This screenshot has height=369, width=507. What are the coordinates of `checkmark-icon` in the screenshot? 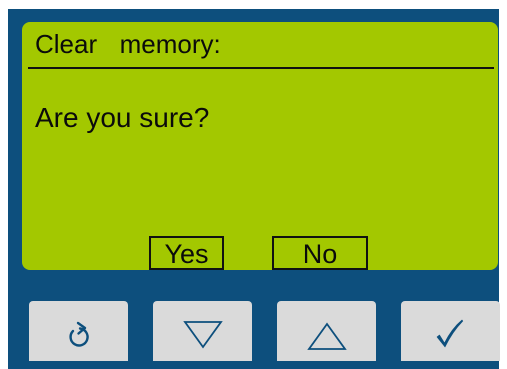 It's located at (450, 333).